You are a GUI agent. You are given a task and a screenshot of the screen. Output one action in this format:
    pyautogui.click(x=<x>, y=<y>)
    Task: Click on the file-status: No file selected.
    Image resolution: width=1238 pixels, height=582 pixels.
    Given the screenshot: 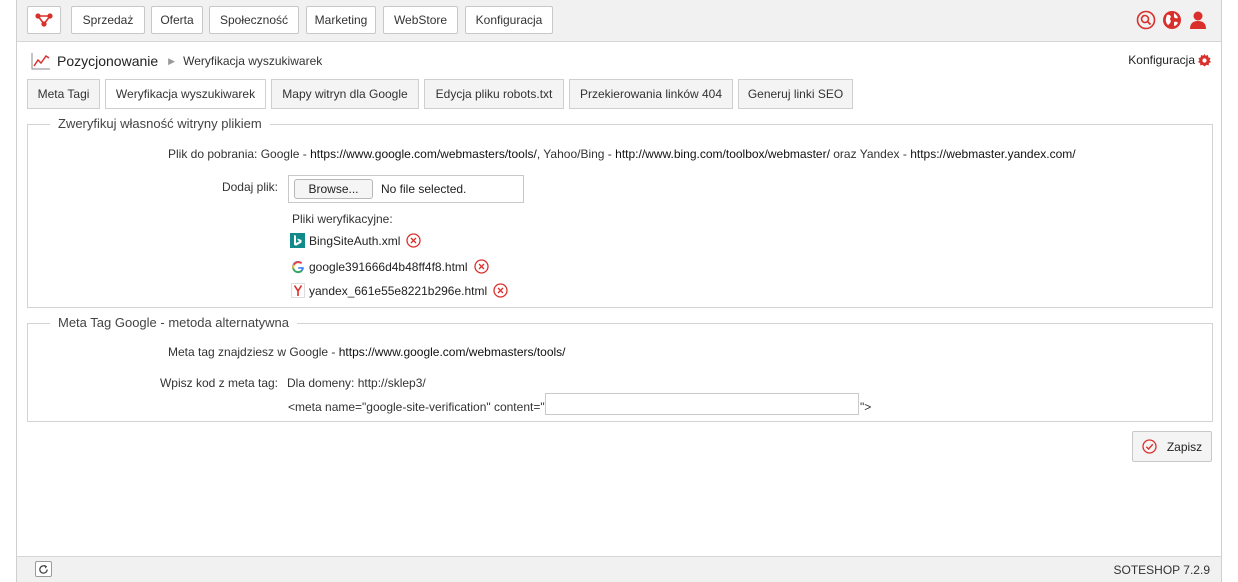 What is the action you would take?
    pyautogui.click(x=424, y=189)
    